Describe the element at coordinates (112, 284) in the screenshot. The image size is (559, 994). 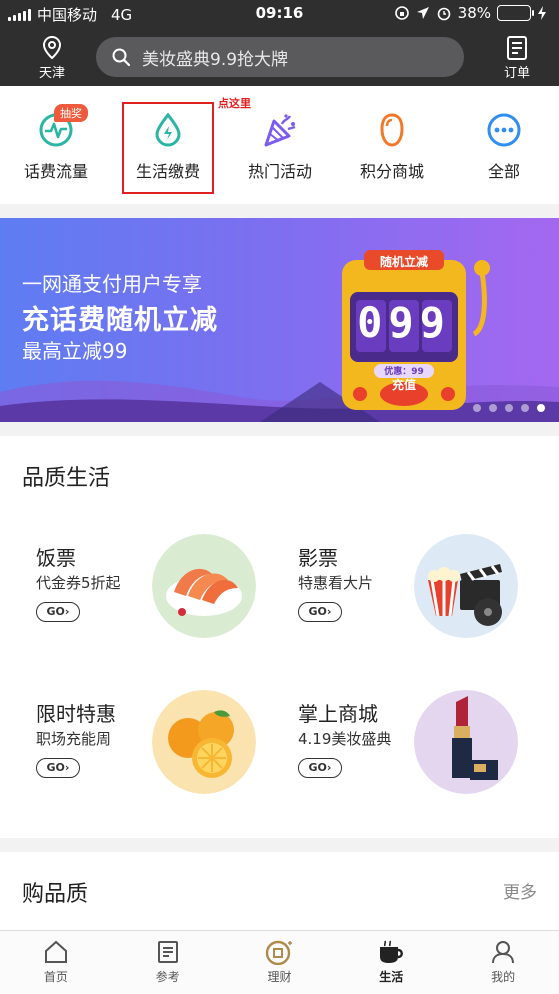
I see `banner-subtitle: 一网通支付用户专享` at that location.